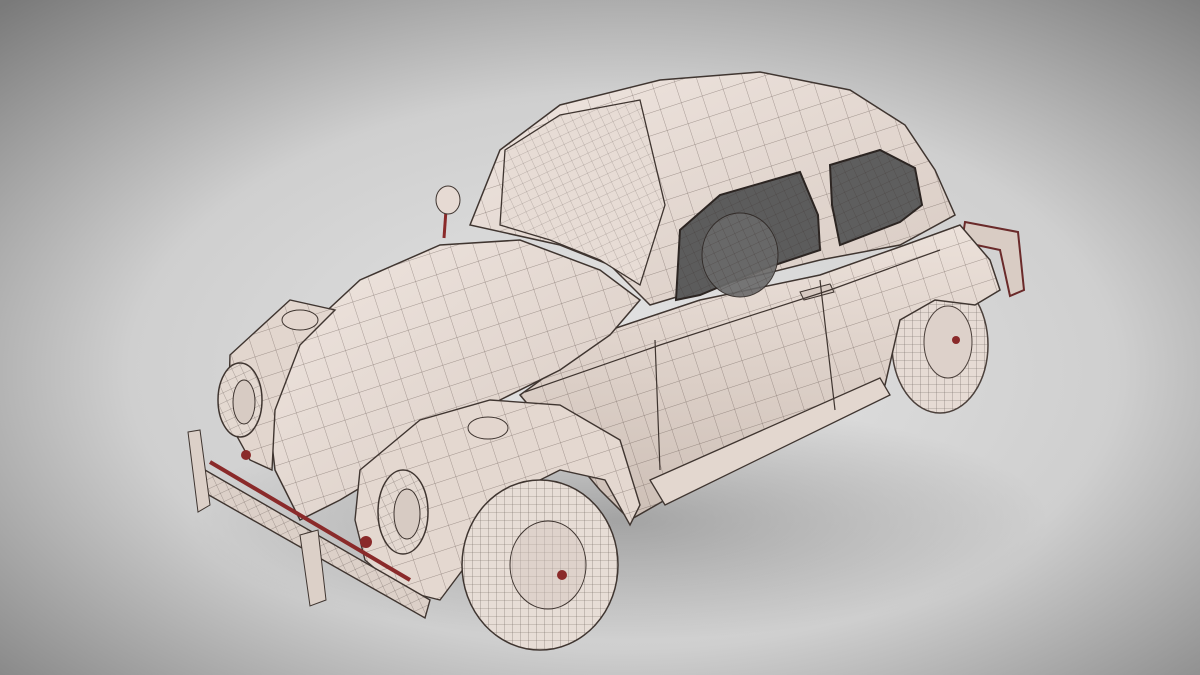  I want to click on front-right-wheel, so click(540, 565).